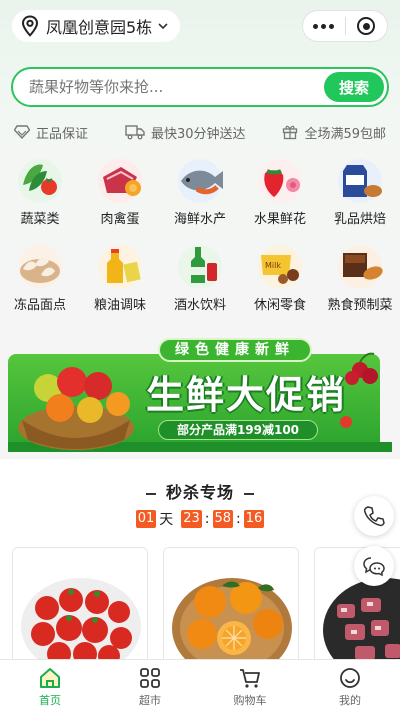 The image size is (400, 712). I want to click on oranges-image, so click(231, 607).